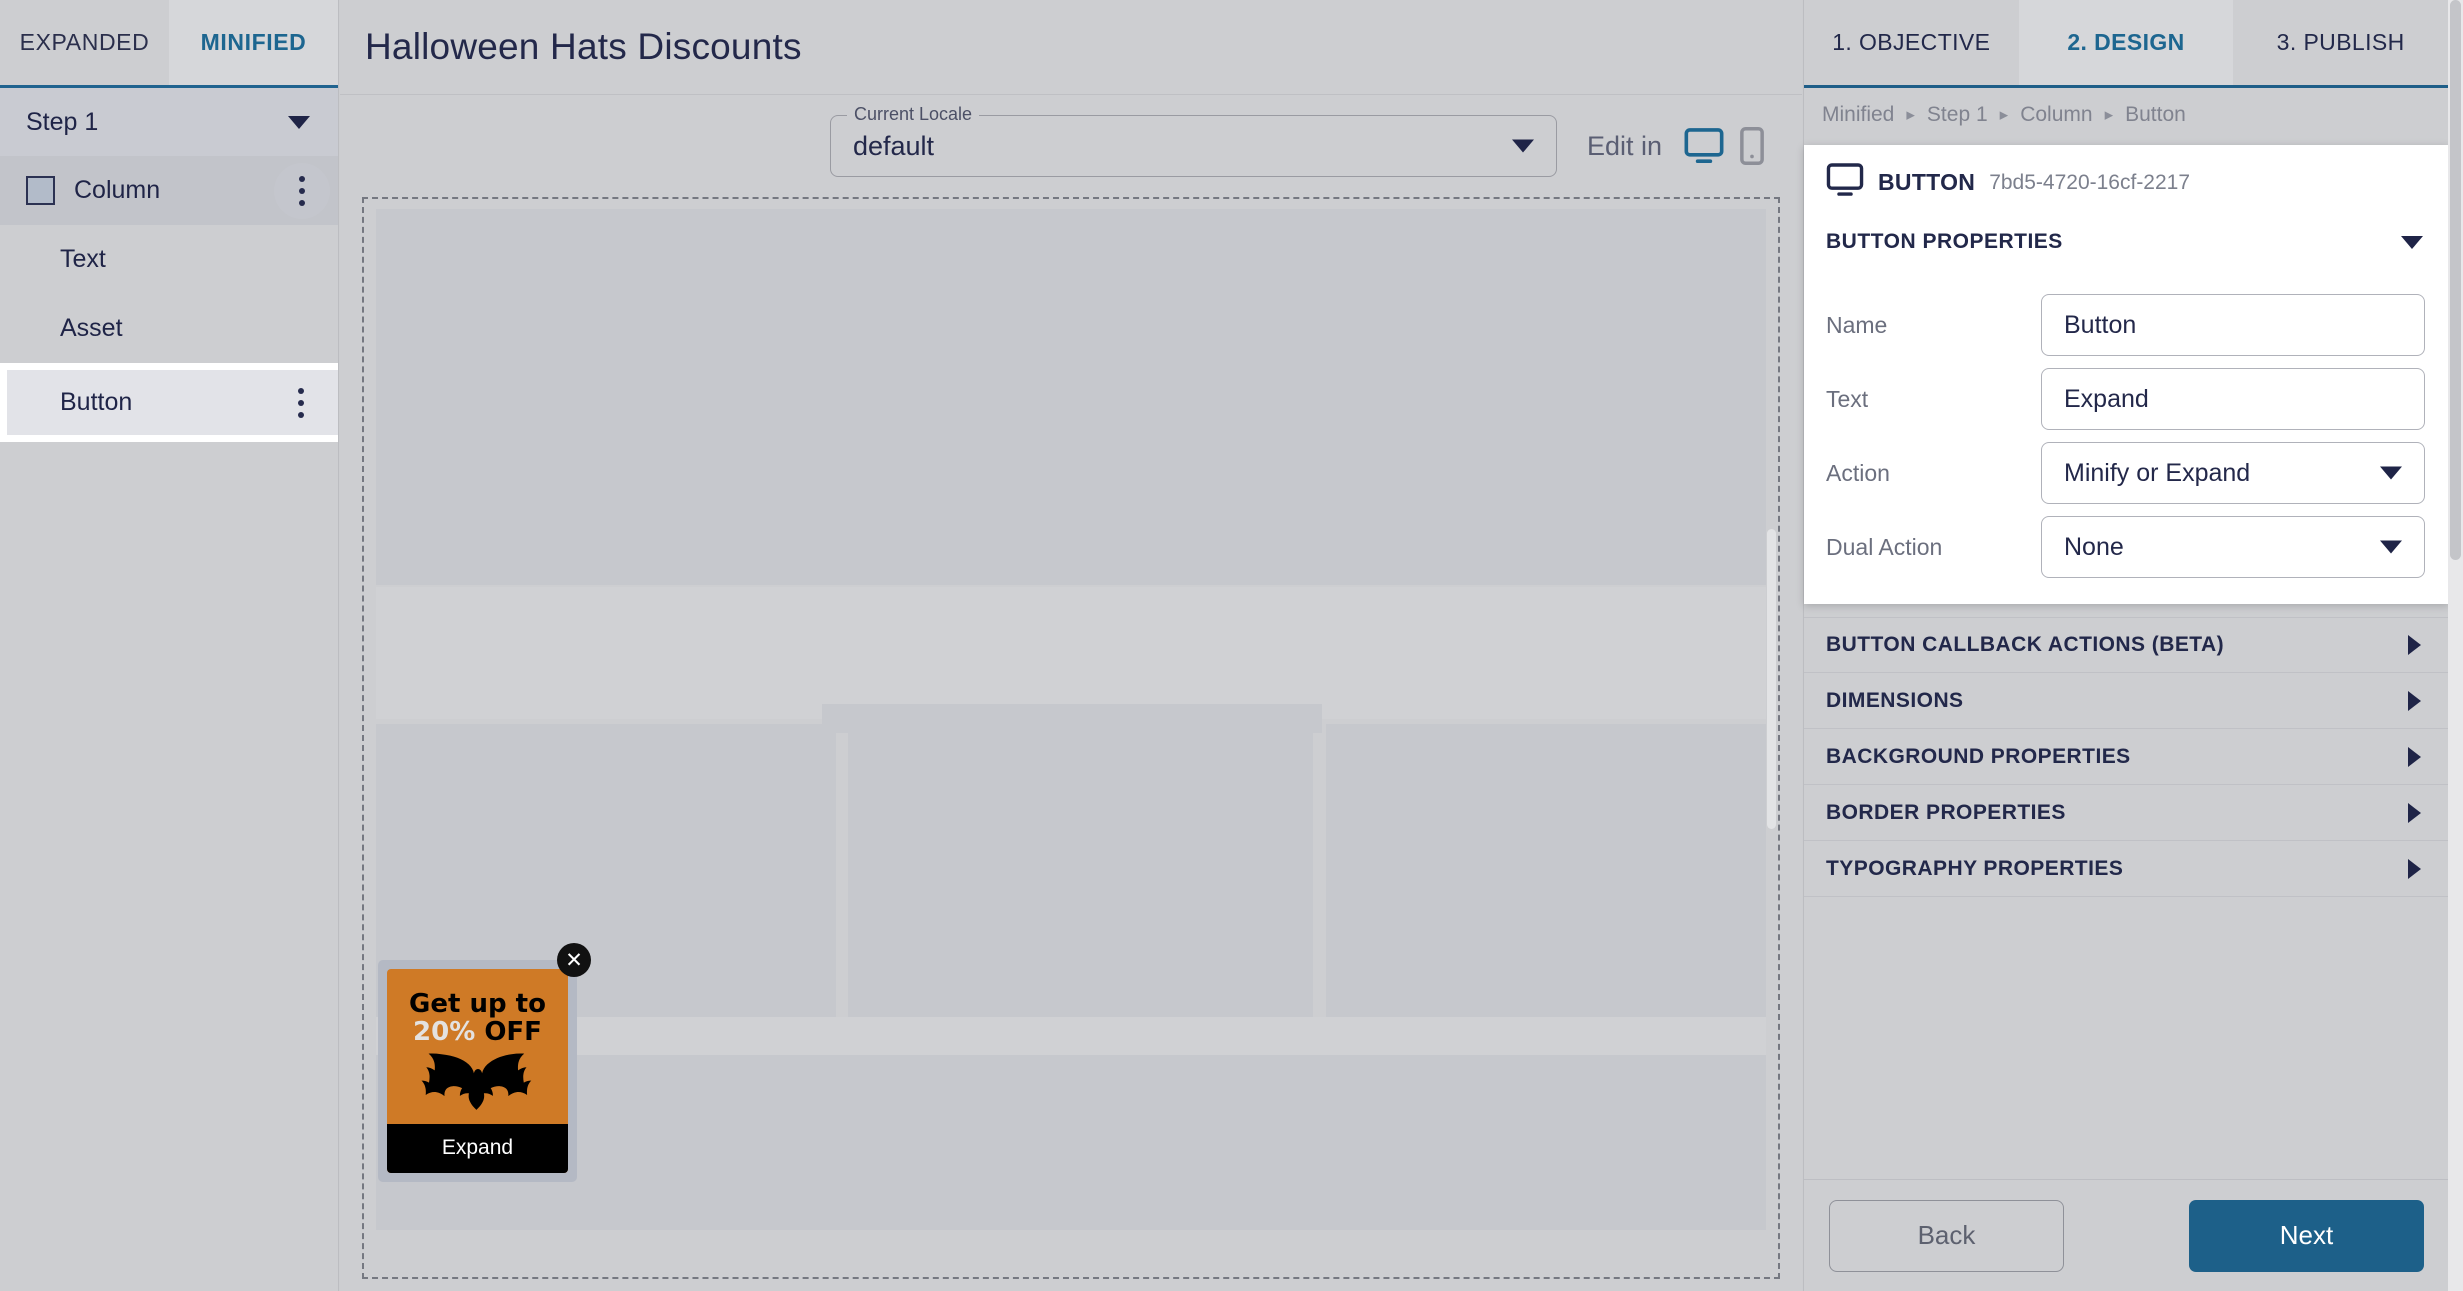  What do you see at coordinates (1193, 140) in the screenshot?
I see `locale-select: Current Locale default` at bounding box center [1193, 140].